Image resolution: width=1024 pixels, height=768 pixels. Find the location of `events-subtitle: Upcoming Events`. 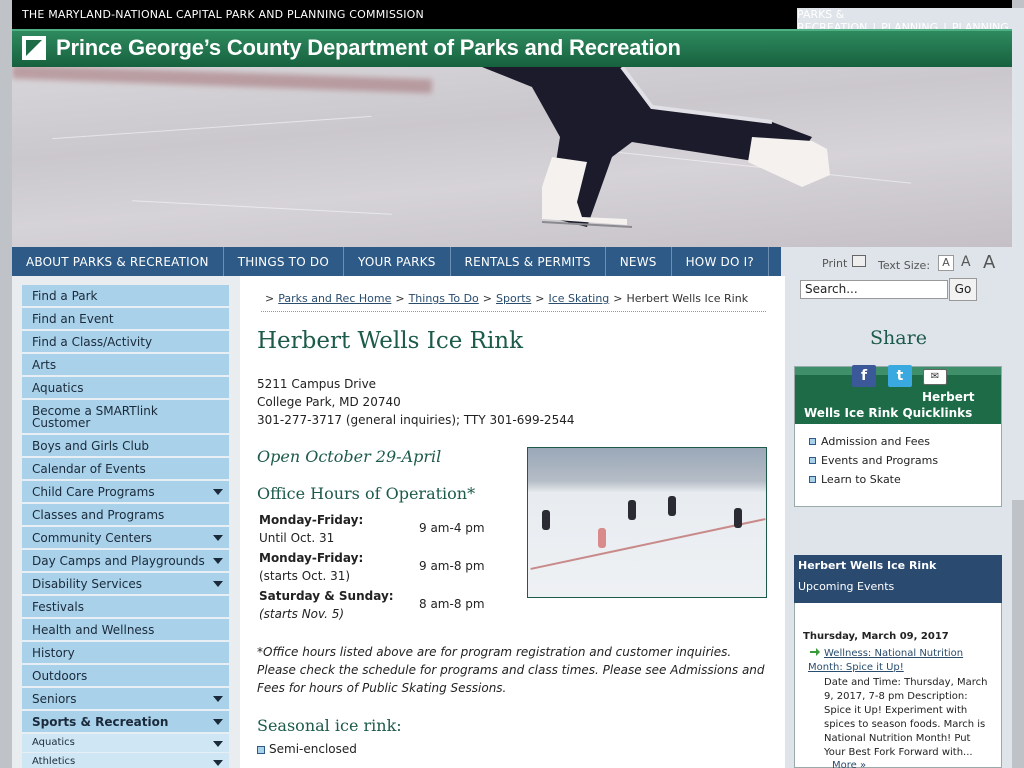

events-subtitle: Upcoming Events is located at coordinates (846, 586).